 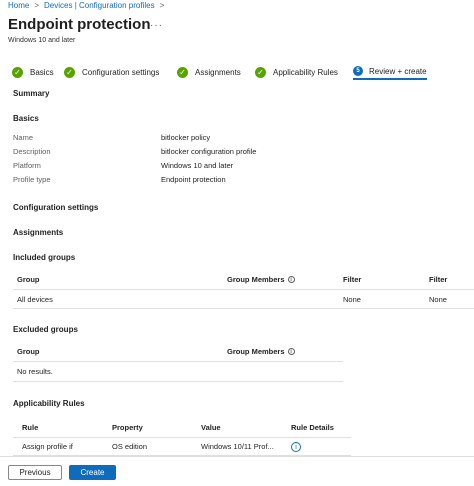 What do you see at coordinates (42, 72) in the screenshot?
I see `step-label: Basics` at bounding box center [42, 72].